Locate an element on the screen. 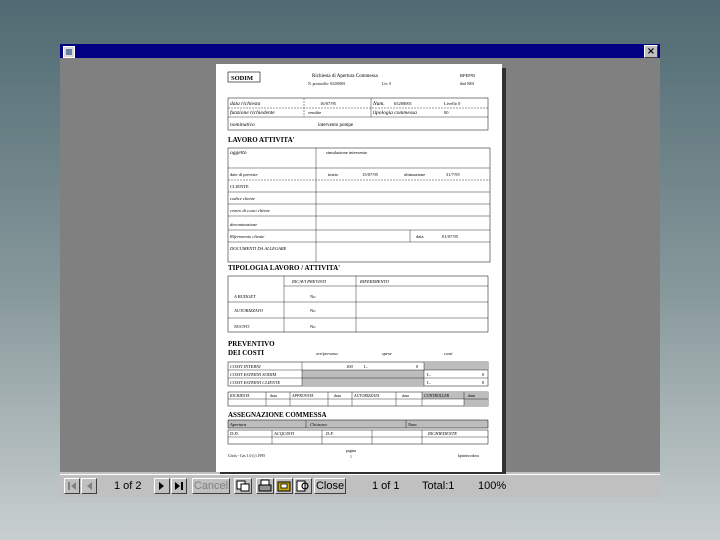 The width and height of the screenshot is (720, 540). data-richiesta-value: 16/07/95 is located at coordinates (328, 103).